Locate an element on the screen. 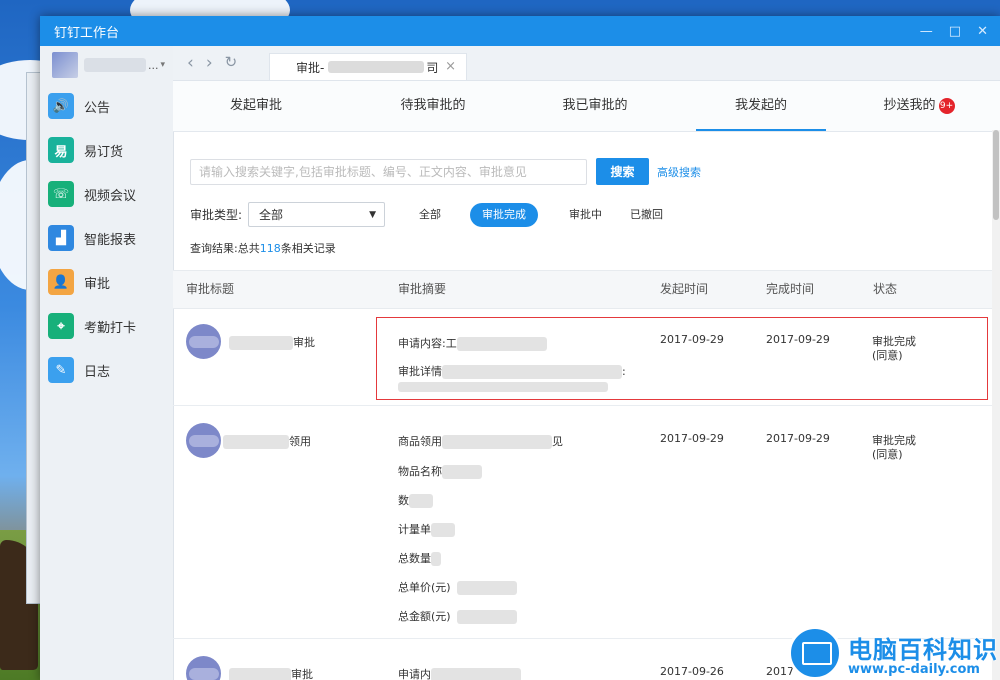  close-window-button: ✕ is located at coordinates (982, 31).